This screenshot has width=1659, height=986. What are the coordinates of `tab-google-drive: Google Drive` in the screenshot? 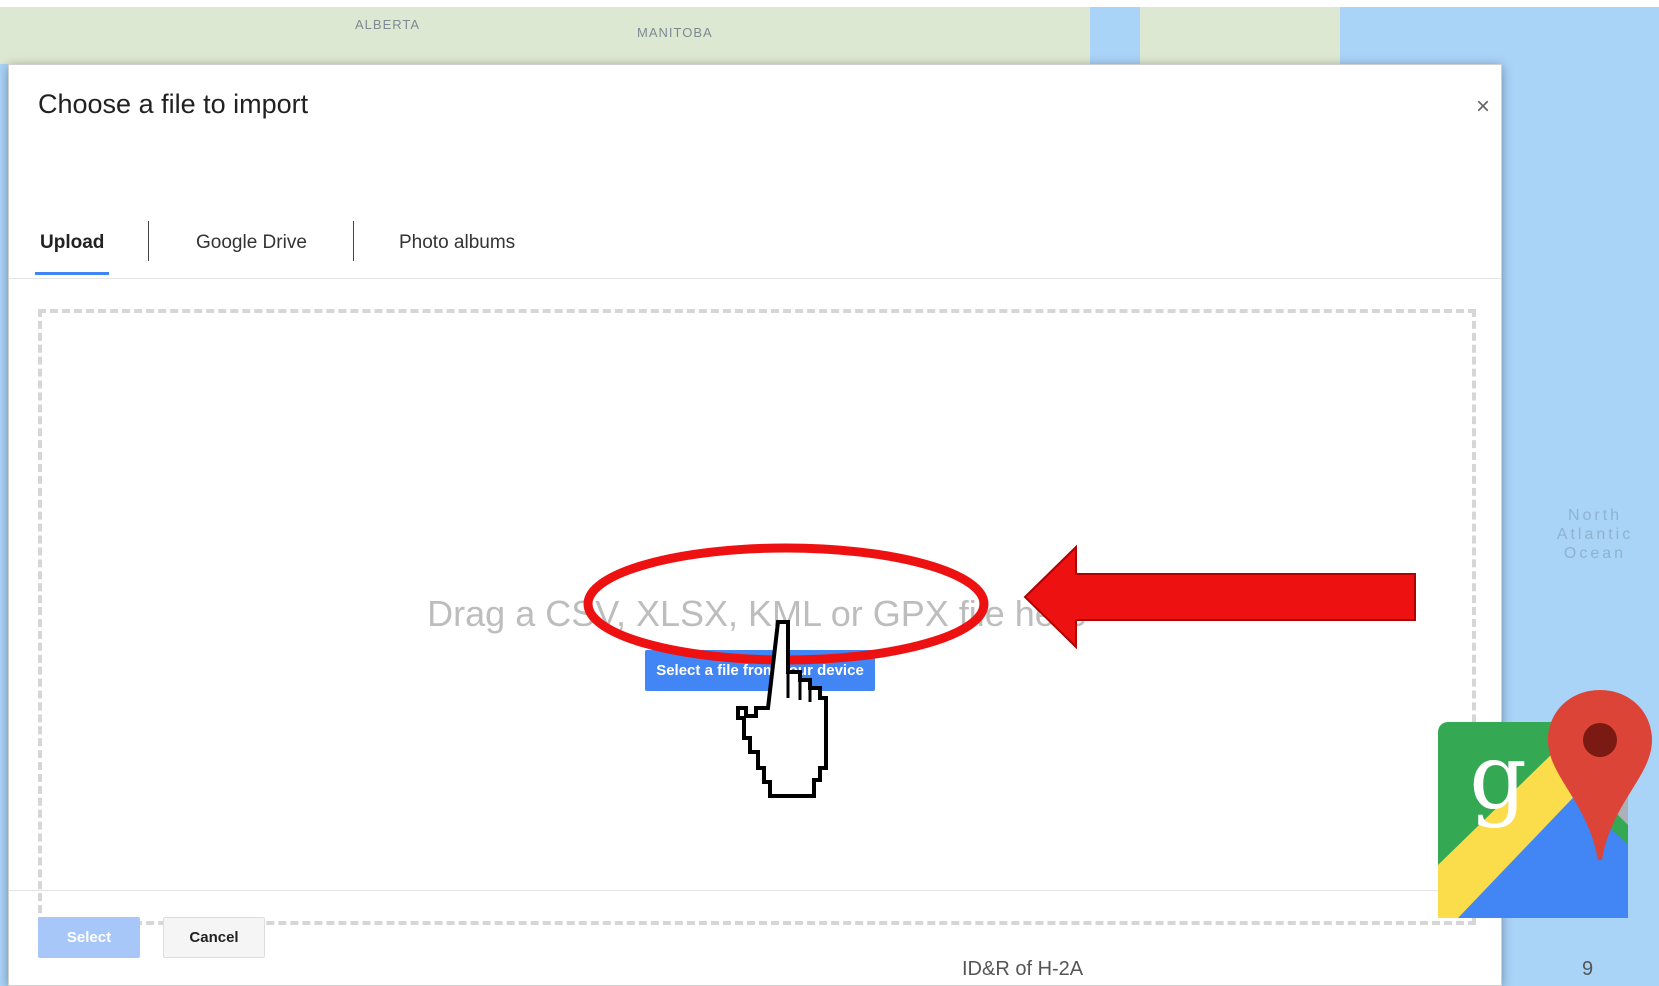 It's located at (251, 243).